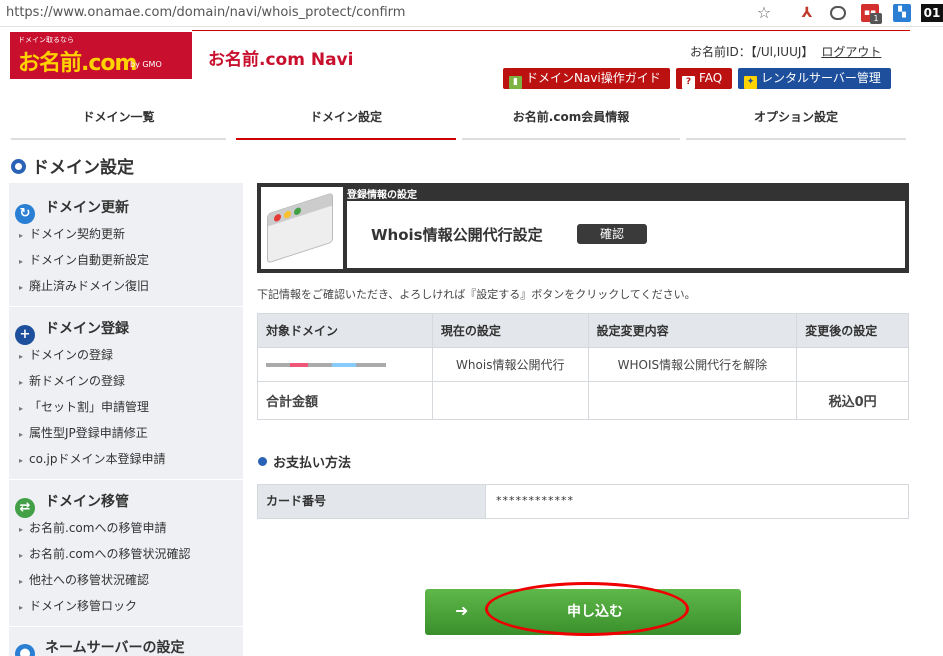 This screenshot has width=943, height=656. I want to click on change-content-cell: WHOIS情報公開代行を解除, so click(692, 364).